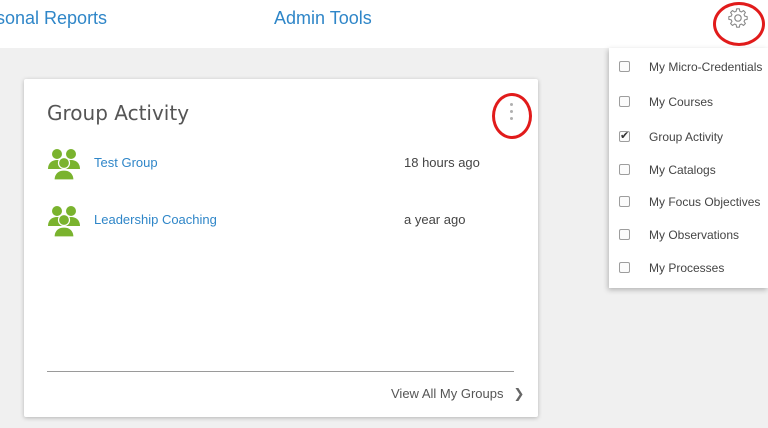 This screenshot has height=428, width=768. Describe the element at coordinates (519, 393) in the screenshot. I see `chevron-right-icon: ❯` at that location.